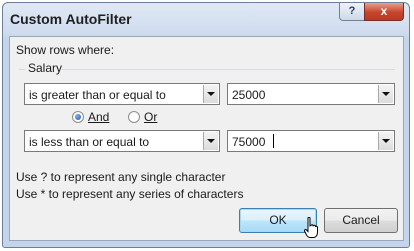 This screenshot has width=414, height=251. What do you see at coordinates (278, 220) in the screenshot?
I see `ok-button-label: OK` at bounding box center [278, 220].